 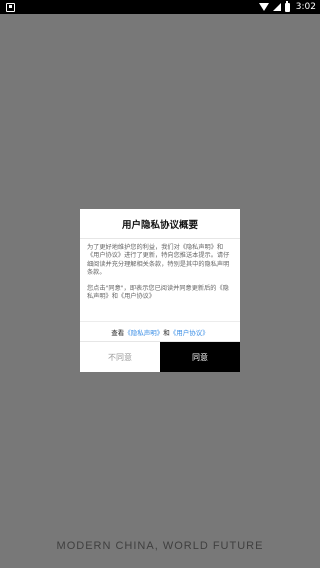 I want to click on wifi-icon, so click(x=263, y=7).